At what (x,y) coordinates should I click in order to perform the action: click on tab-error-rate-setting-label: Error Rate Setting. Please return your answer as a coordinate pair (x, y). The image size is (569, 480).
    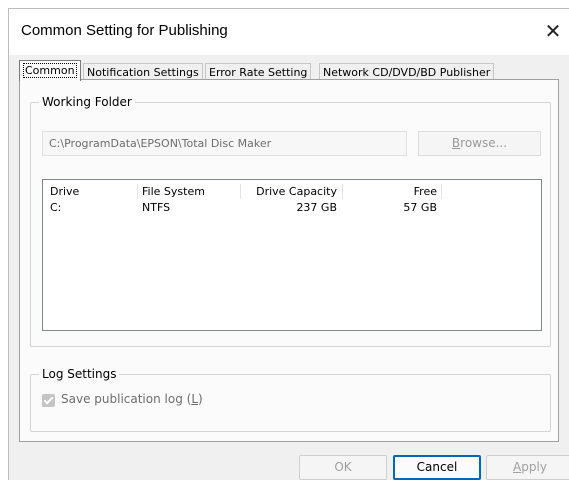
    Looking at the image, I should click on (258, 72).